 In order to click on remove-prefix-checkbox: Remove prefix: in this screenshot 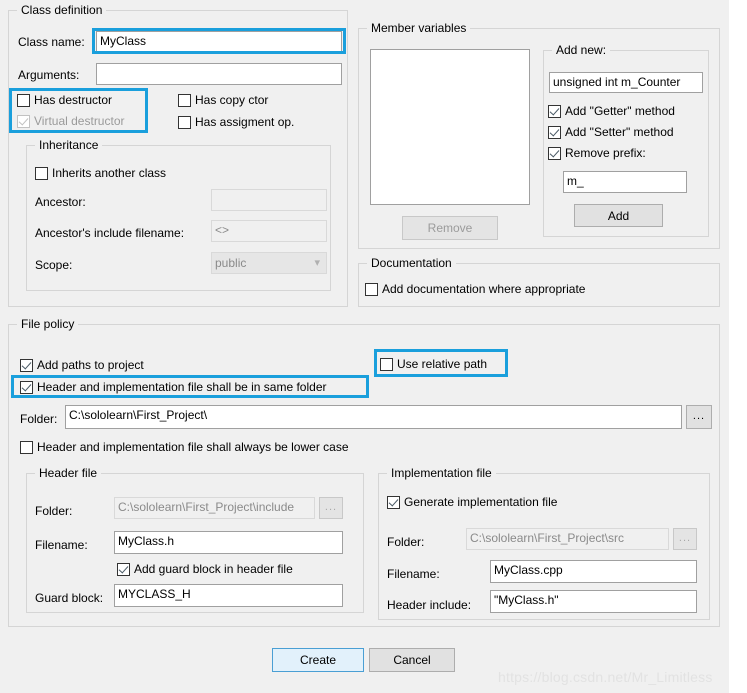, I will do `click(597, 153)`.